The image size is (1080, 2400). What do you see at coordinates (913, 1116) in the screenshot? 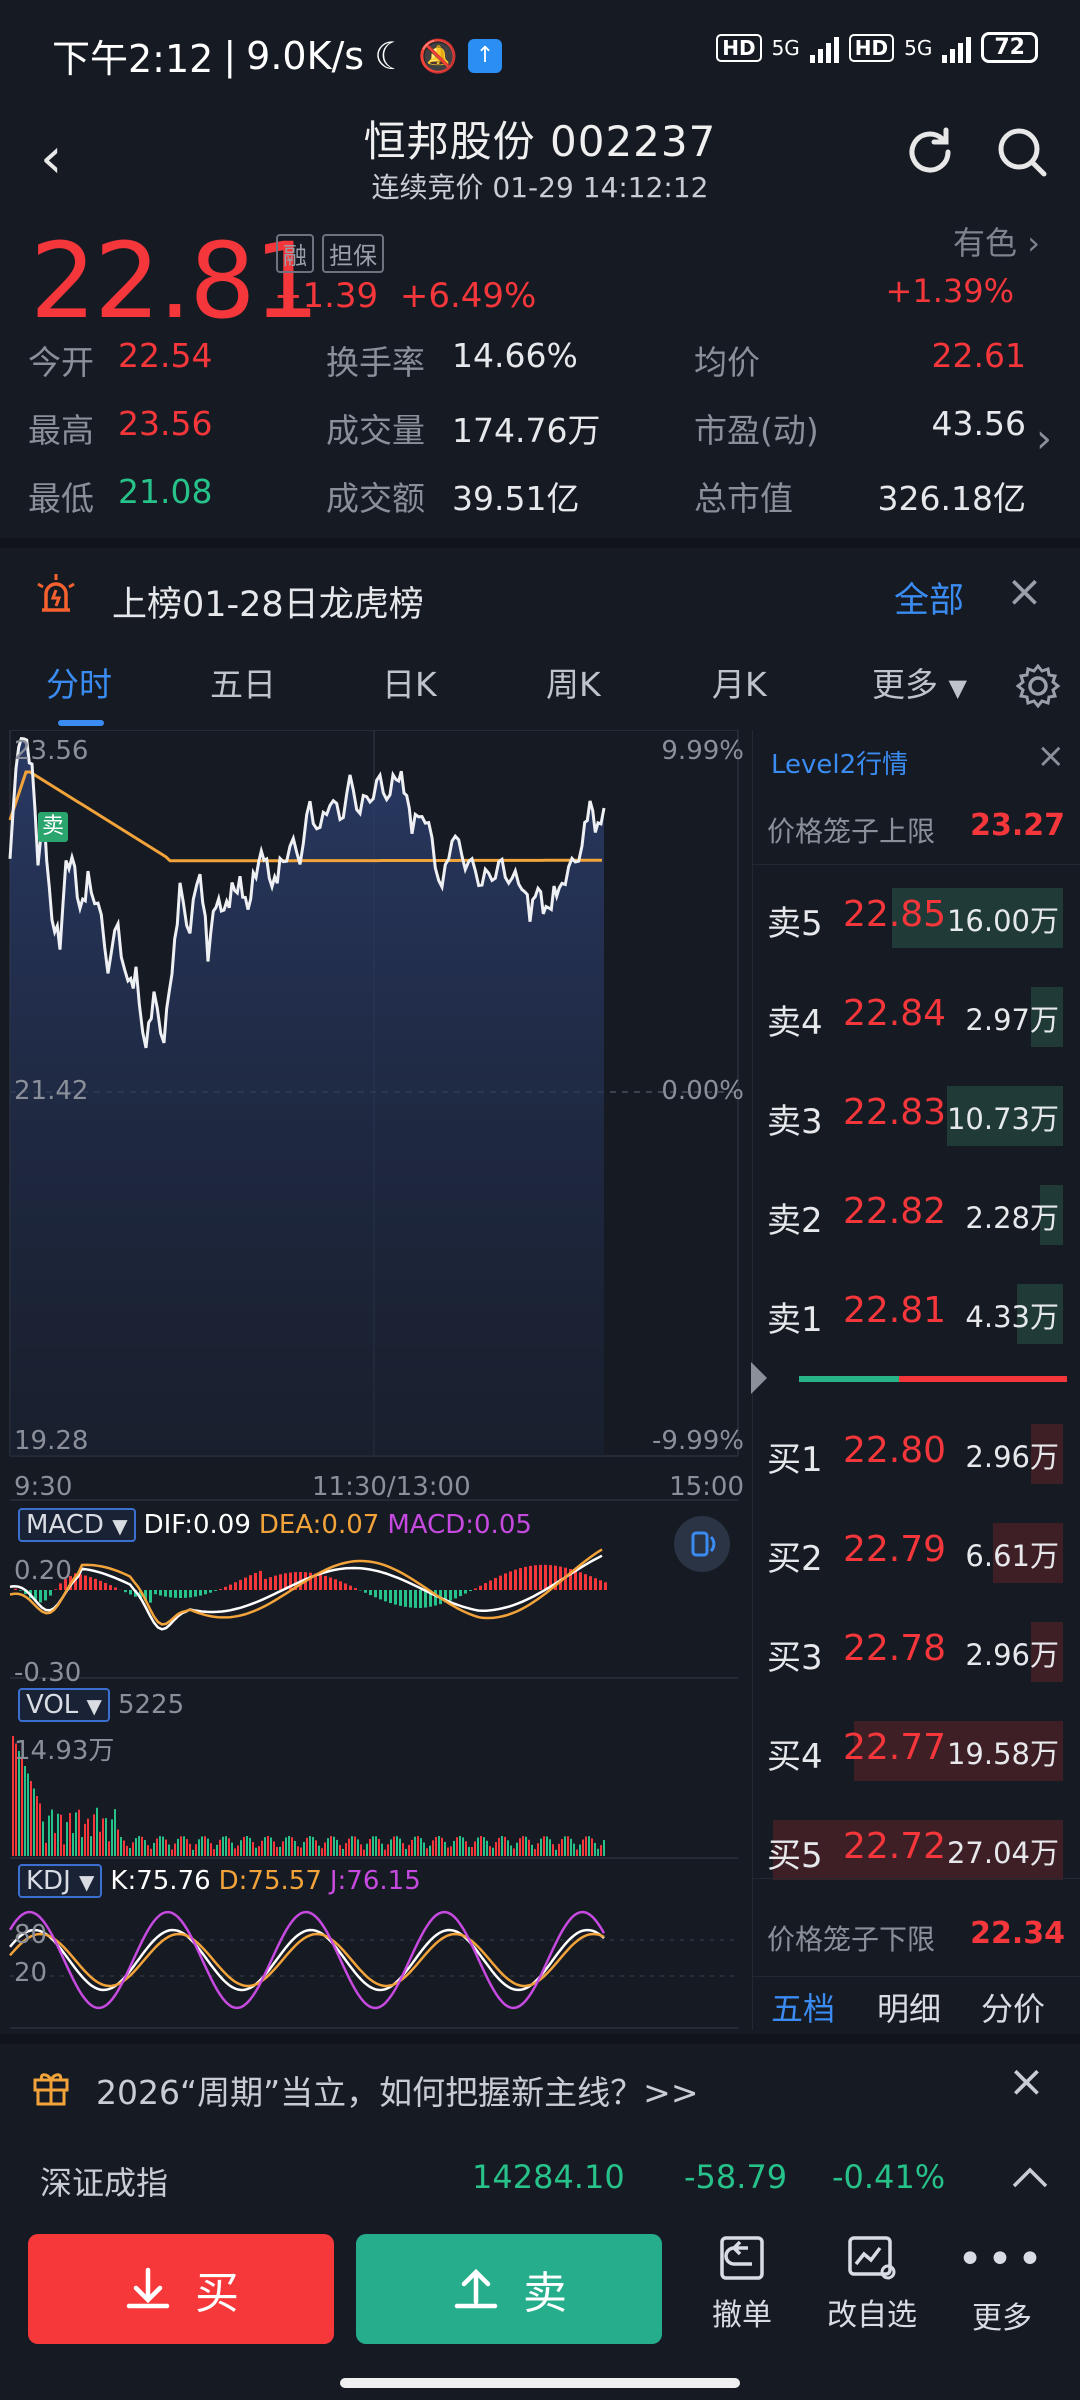
I see `order-book-level: 卖3 22.83 10.73万` at bounding box center [913, 1116].